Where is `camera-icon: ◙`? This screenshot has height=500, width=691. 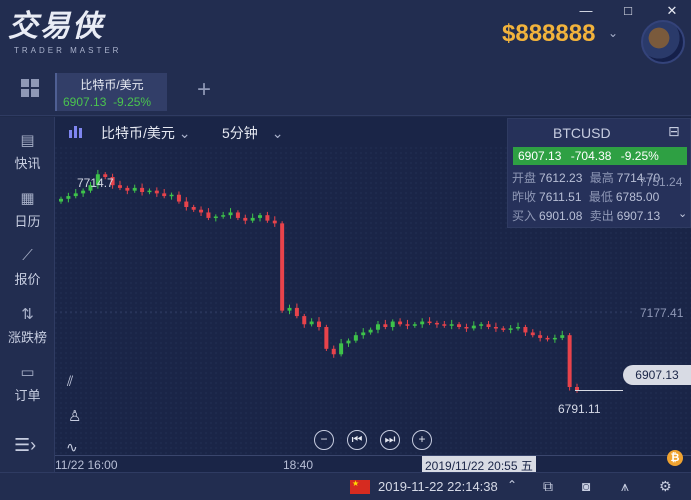
camera-icon: ◙ is located at coordinates (586, 486).